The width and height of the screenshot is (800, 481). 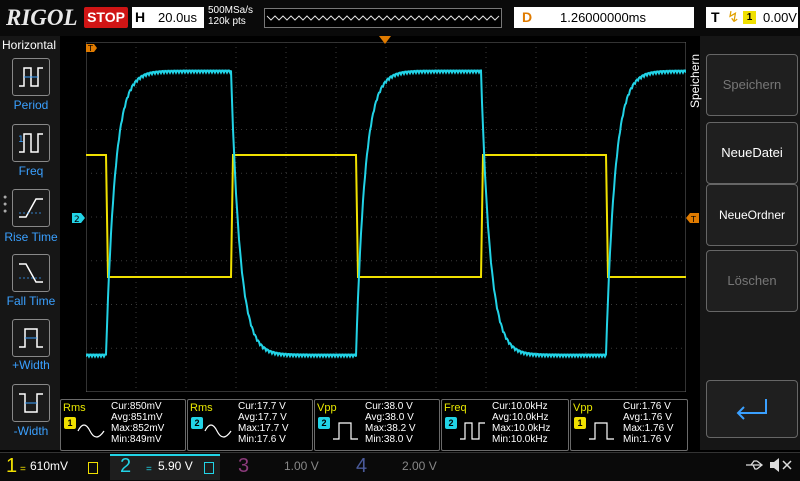 I want to click on freq-button: 1, so click(x=31, y=143).